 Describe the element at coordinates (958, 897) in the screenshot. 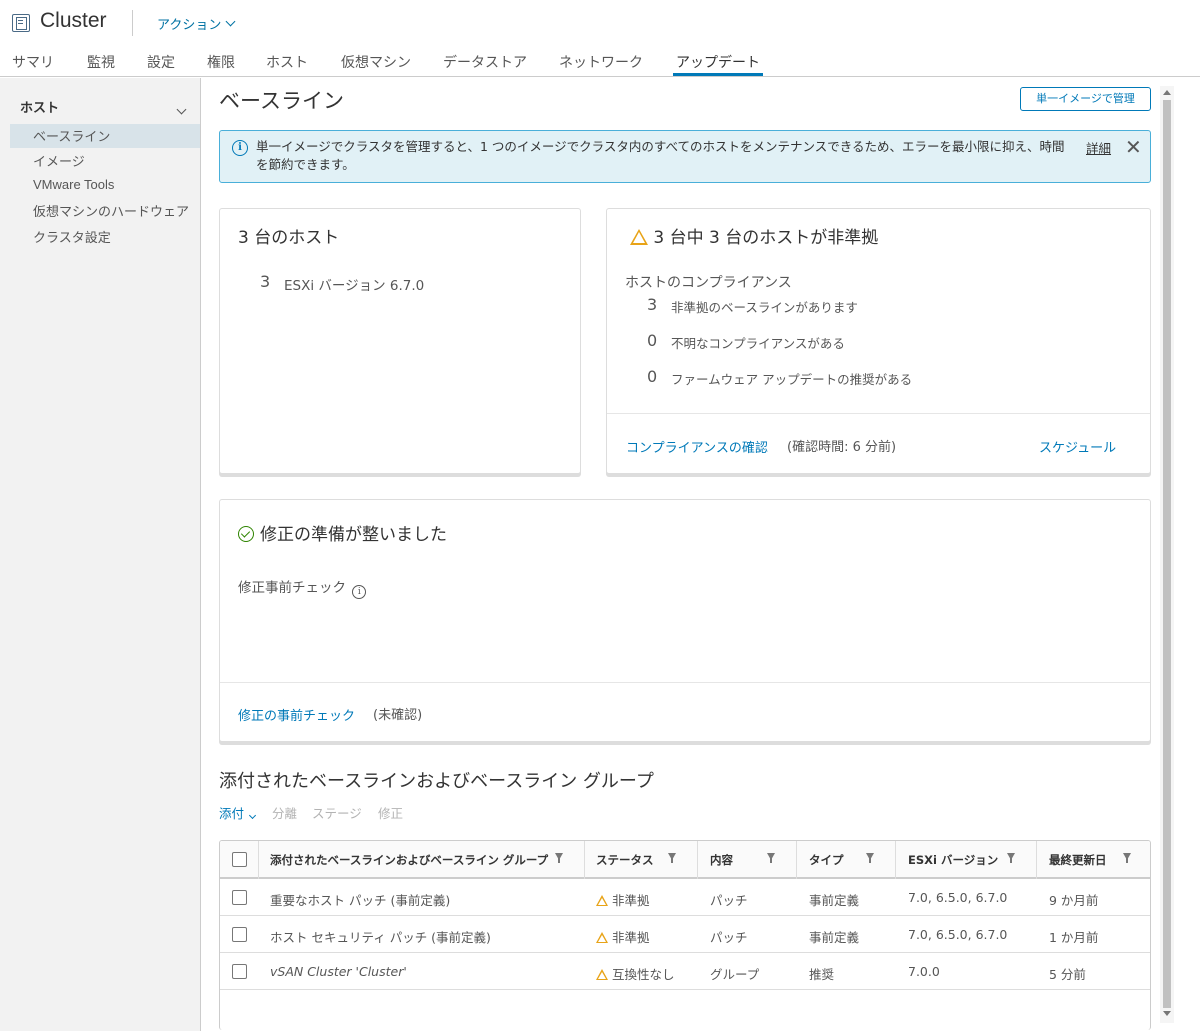

I see `version-cell: 7.0, 6.5.0, 6.7.0` at that location.